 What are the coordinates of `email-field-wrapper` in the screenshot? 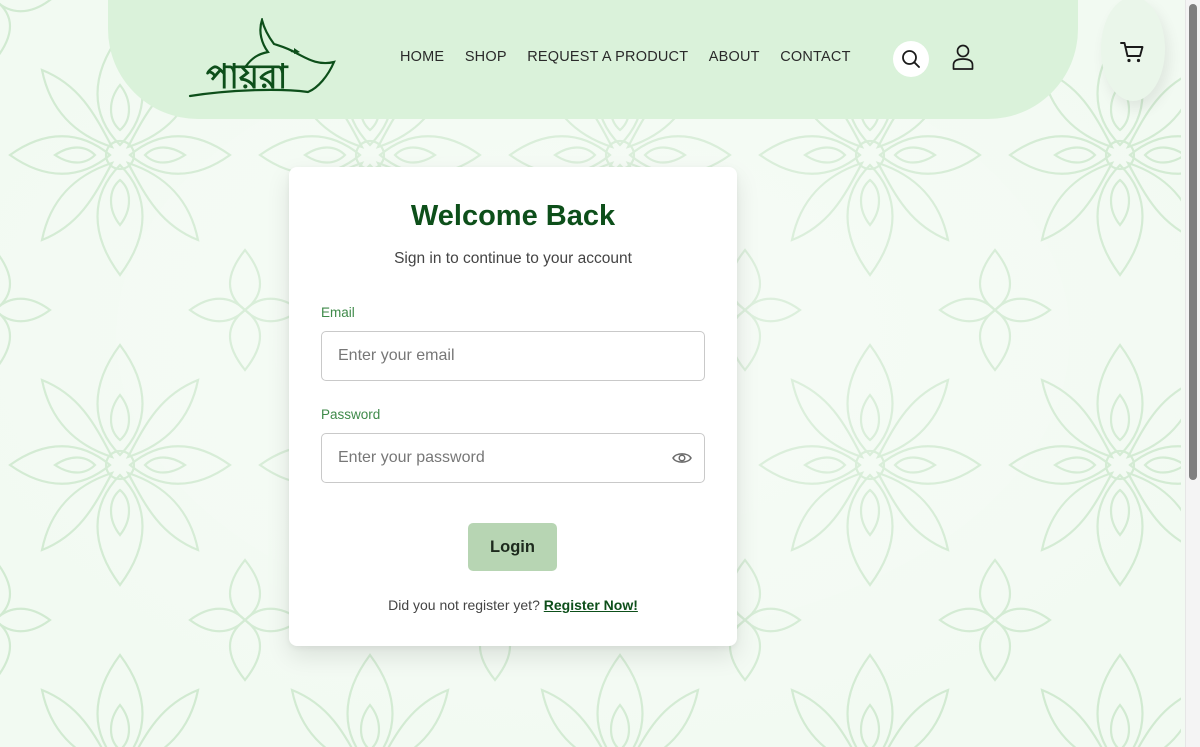 It's located at (513, 356).